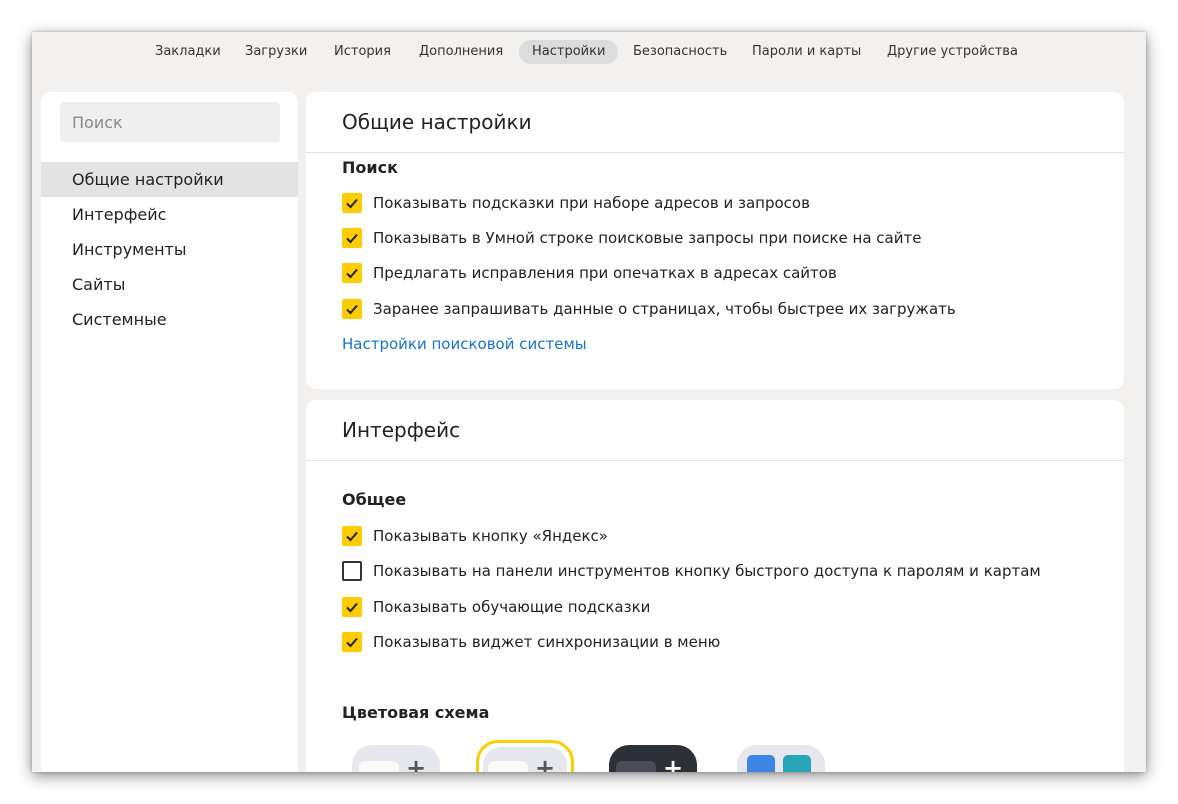  Describe the element at coordinates (461, 52) in the screenshot. I see `nav-extensions: Дополнения` at that location.